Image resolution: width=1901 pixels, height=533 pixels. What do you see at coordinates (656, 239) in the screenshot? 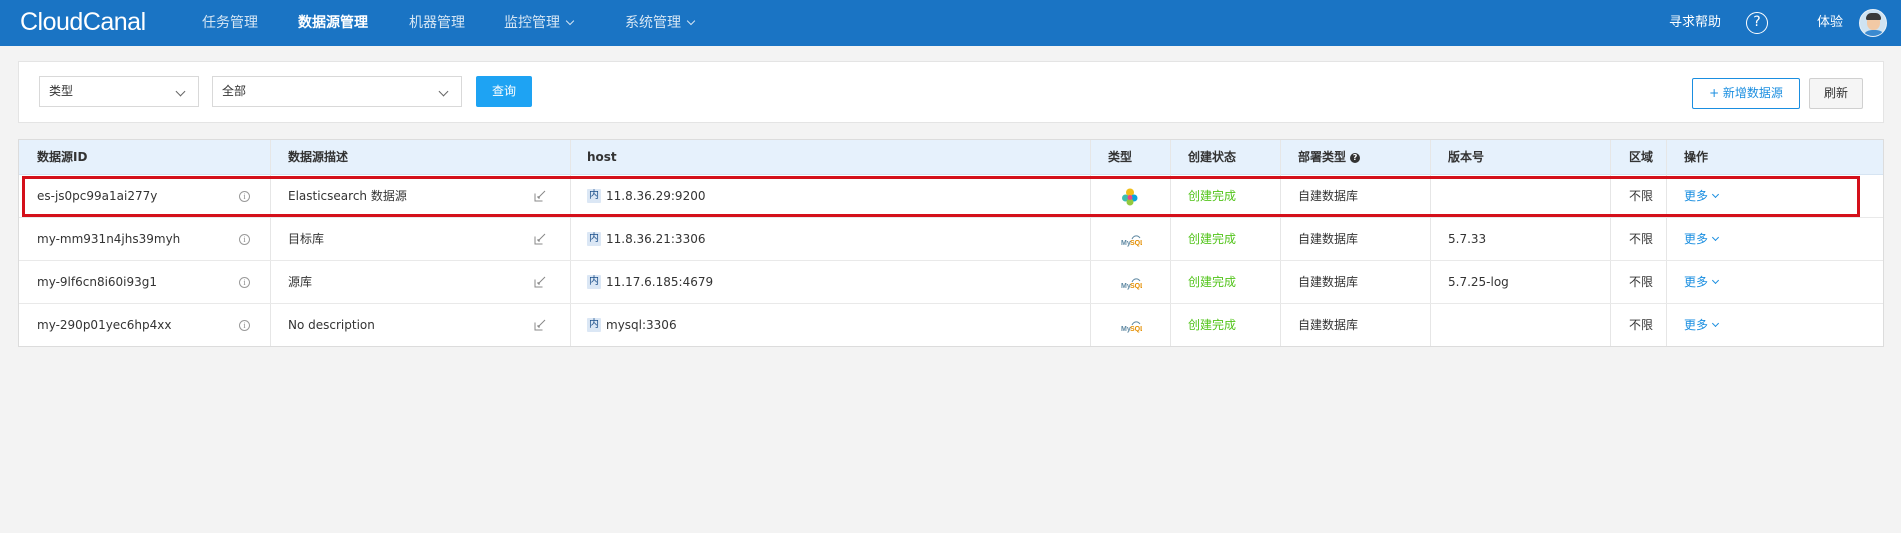
I see `host-value: 11.8.36.21:3306` at bounding box center [656, 239].